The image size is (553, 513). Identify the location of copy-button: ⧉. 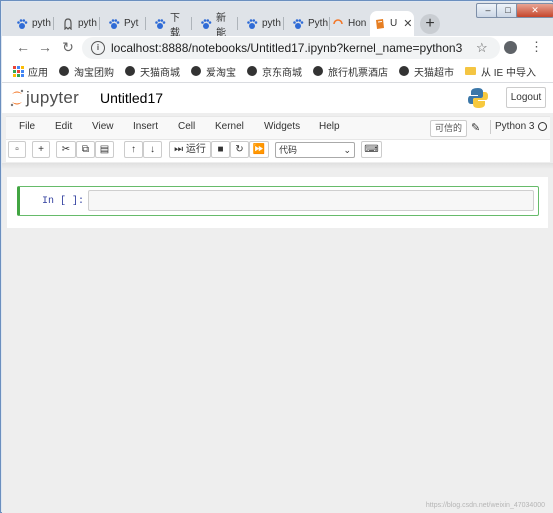
(85, 149).